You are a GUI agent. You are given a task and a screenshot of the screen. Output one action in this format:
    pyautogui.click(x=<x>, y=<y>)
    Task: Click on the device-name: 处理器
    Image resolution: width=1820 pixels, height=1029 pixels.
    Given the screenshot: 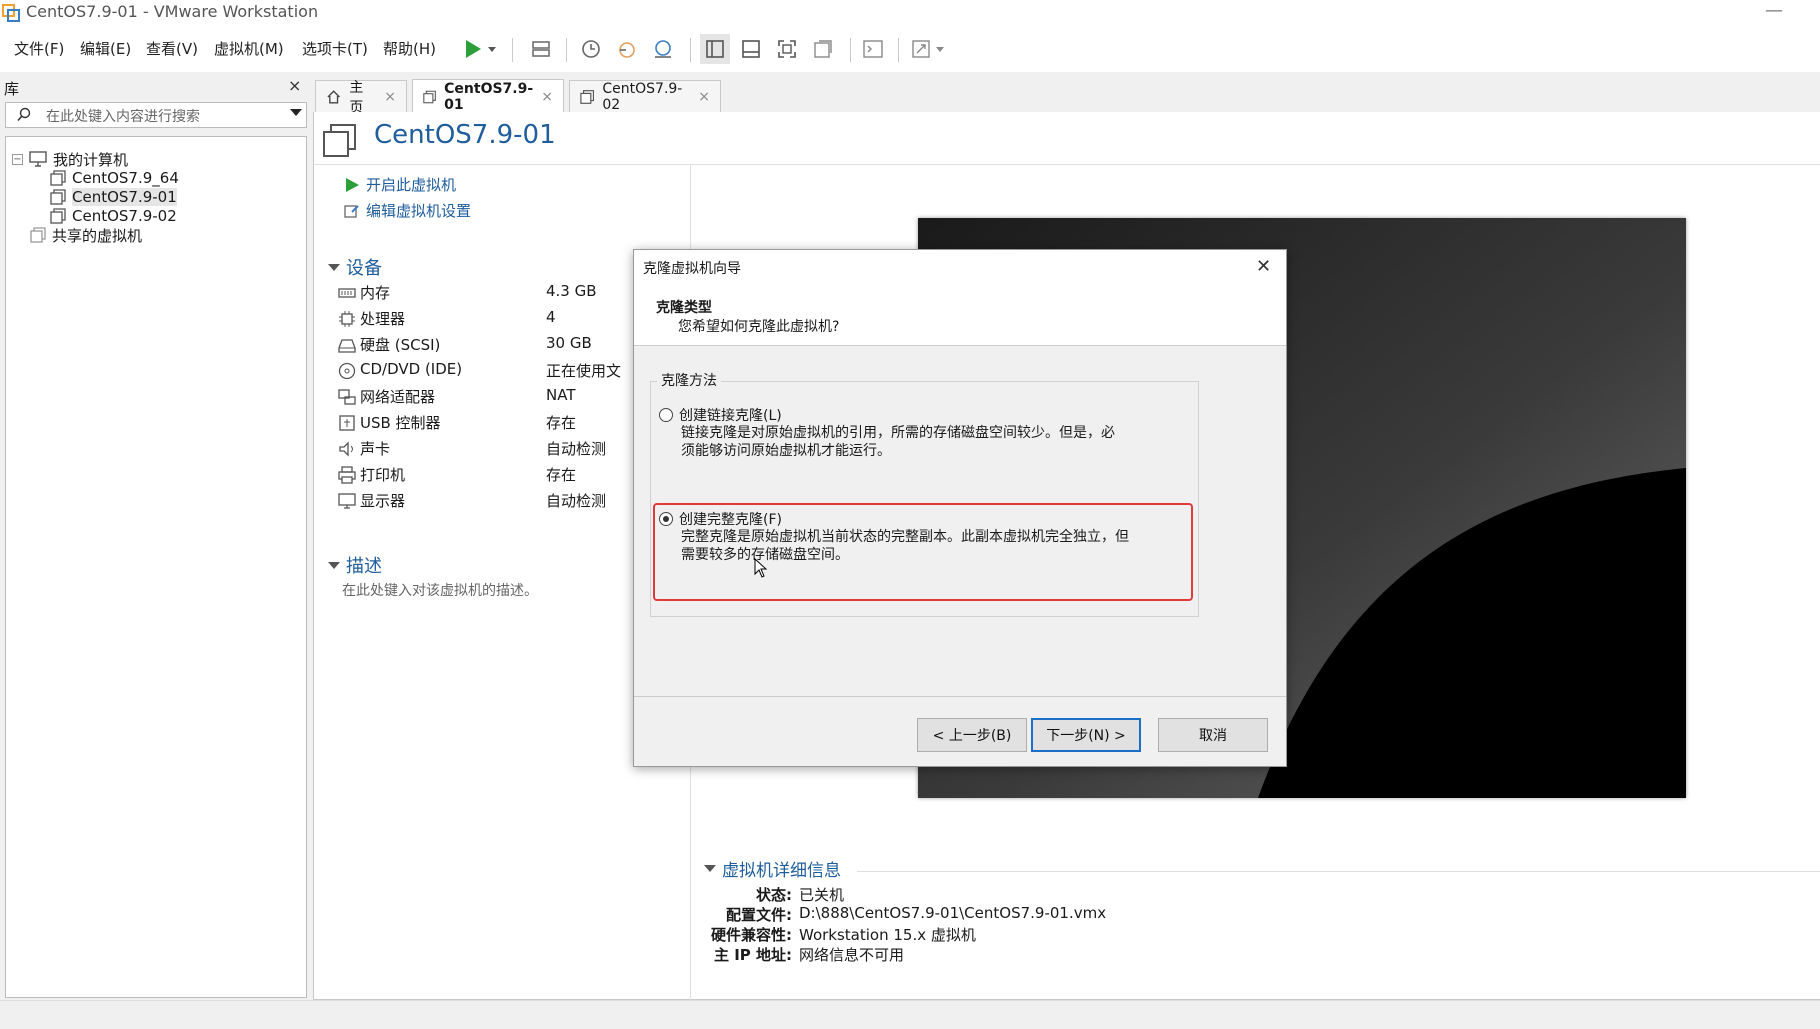 What is the action you would take?
    pyautogui.click(x=383, y=319)
    